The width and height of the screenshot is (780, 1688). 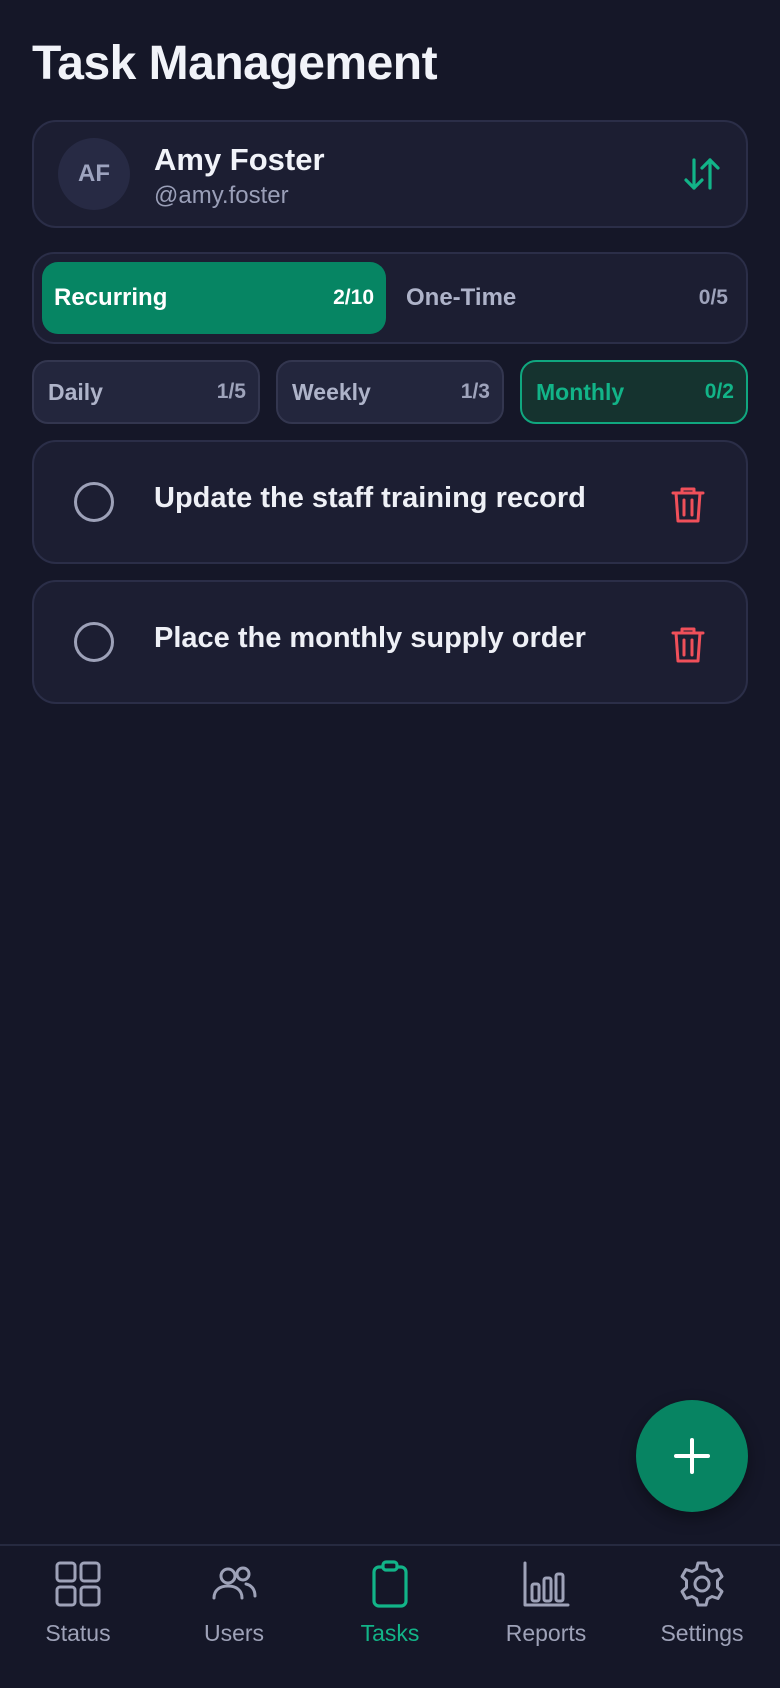 I want to click on user-name: Amy Foster, so click(x=239, y=159).